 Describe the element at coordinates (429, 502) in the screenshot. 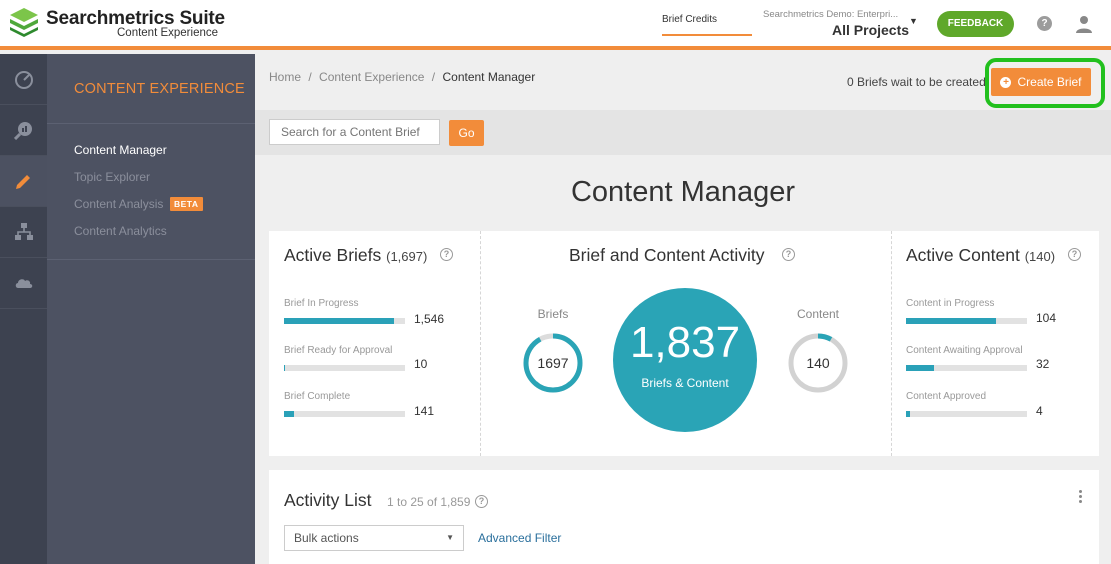

I see `activity-list-range: 1 to 25 of 1,859` at that location.